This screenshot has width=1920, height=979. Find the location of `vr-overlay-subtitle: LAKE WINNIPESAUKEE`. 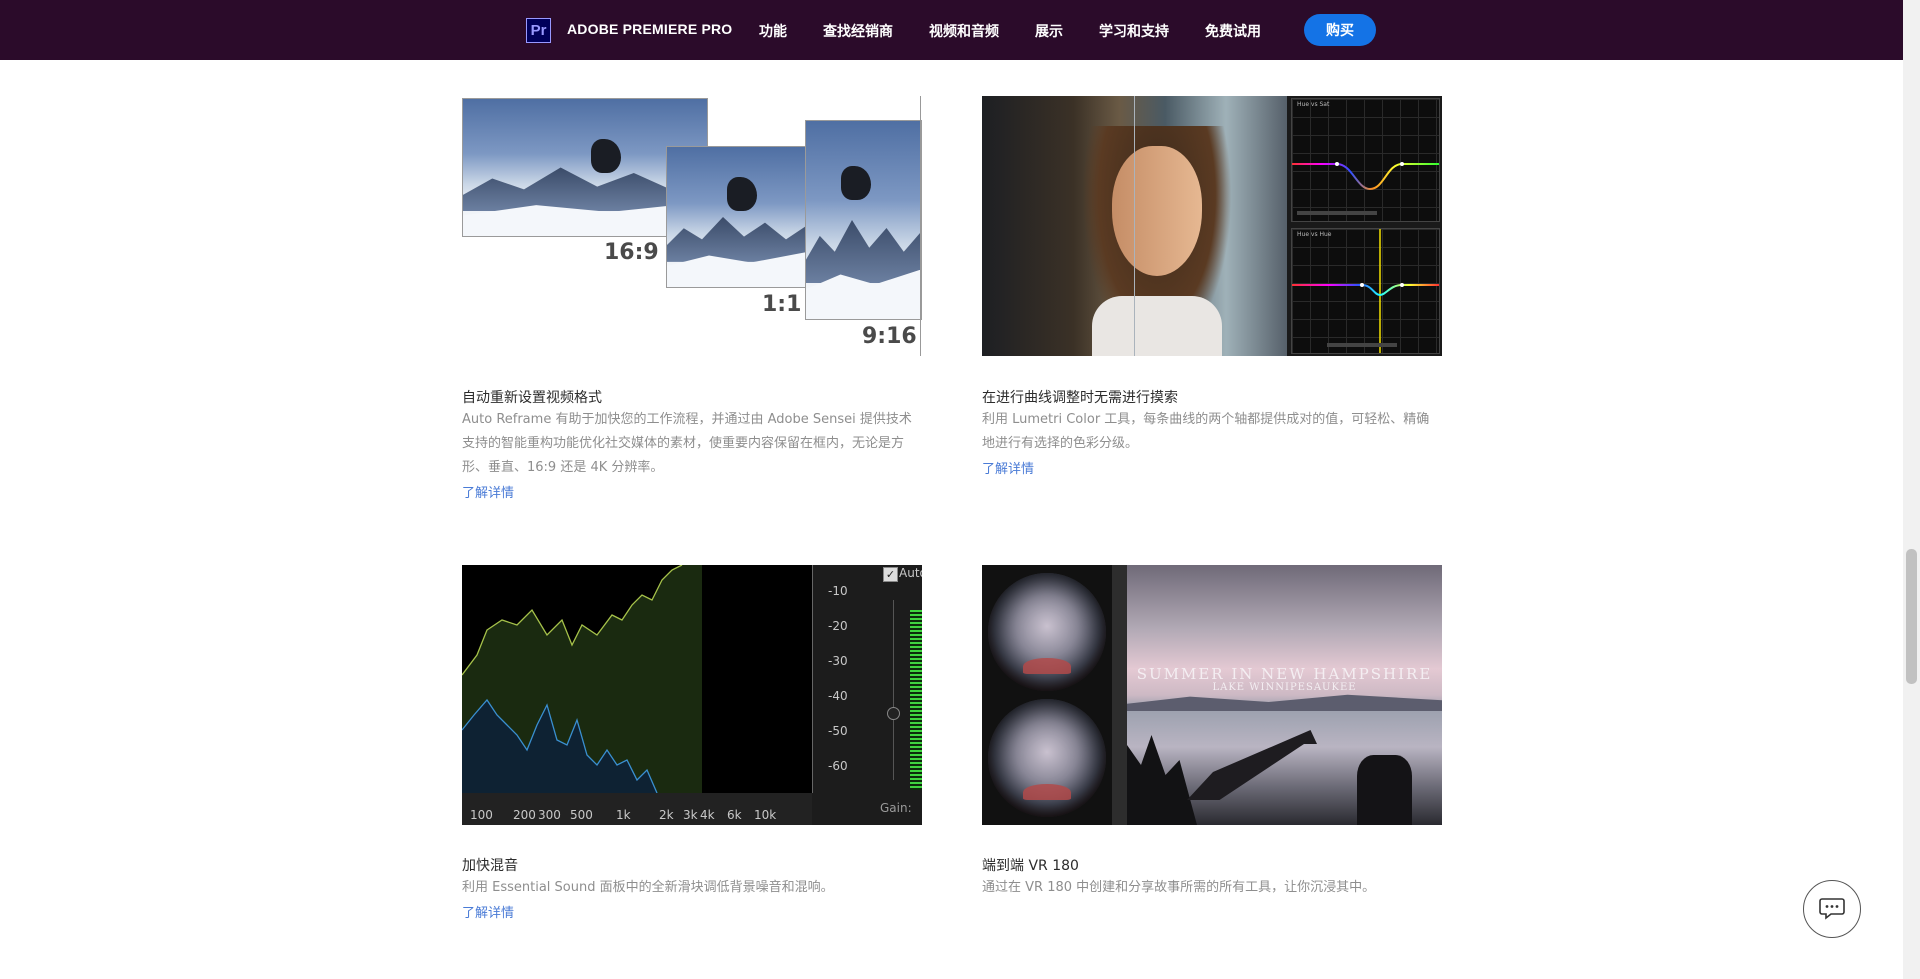

vr-overlay-subtitle: LAKE WINNIPESAUKEE is located at coordinates (1284, 687).